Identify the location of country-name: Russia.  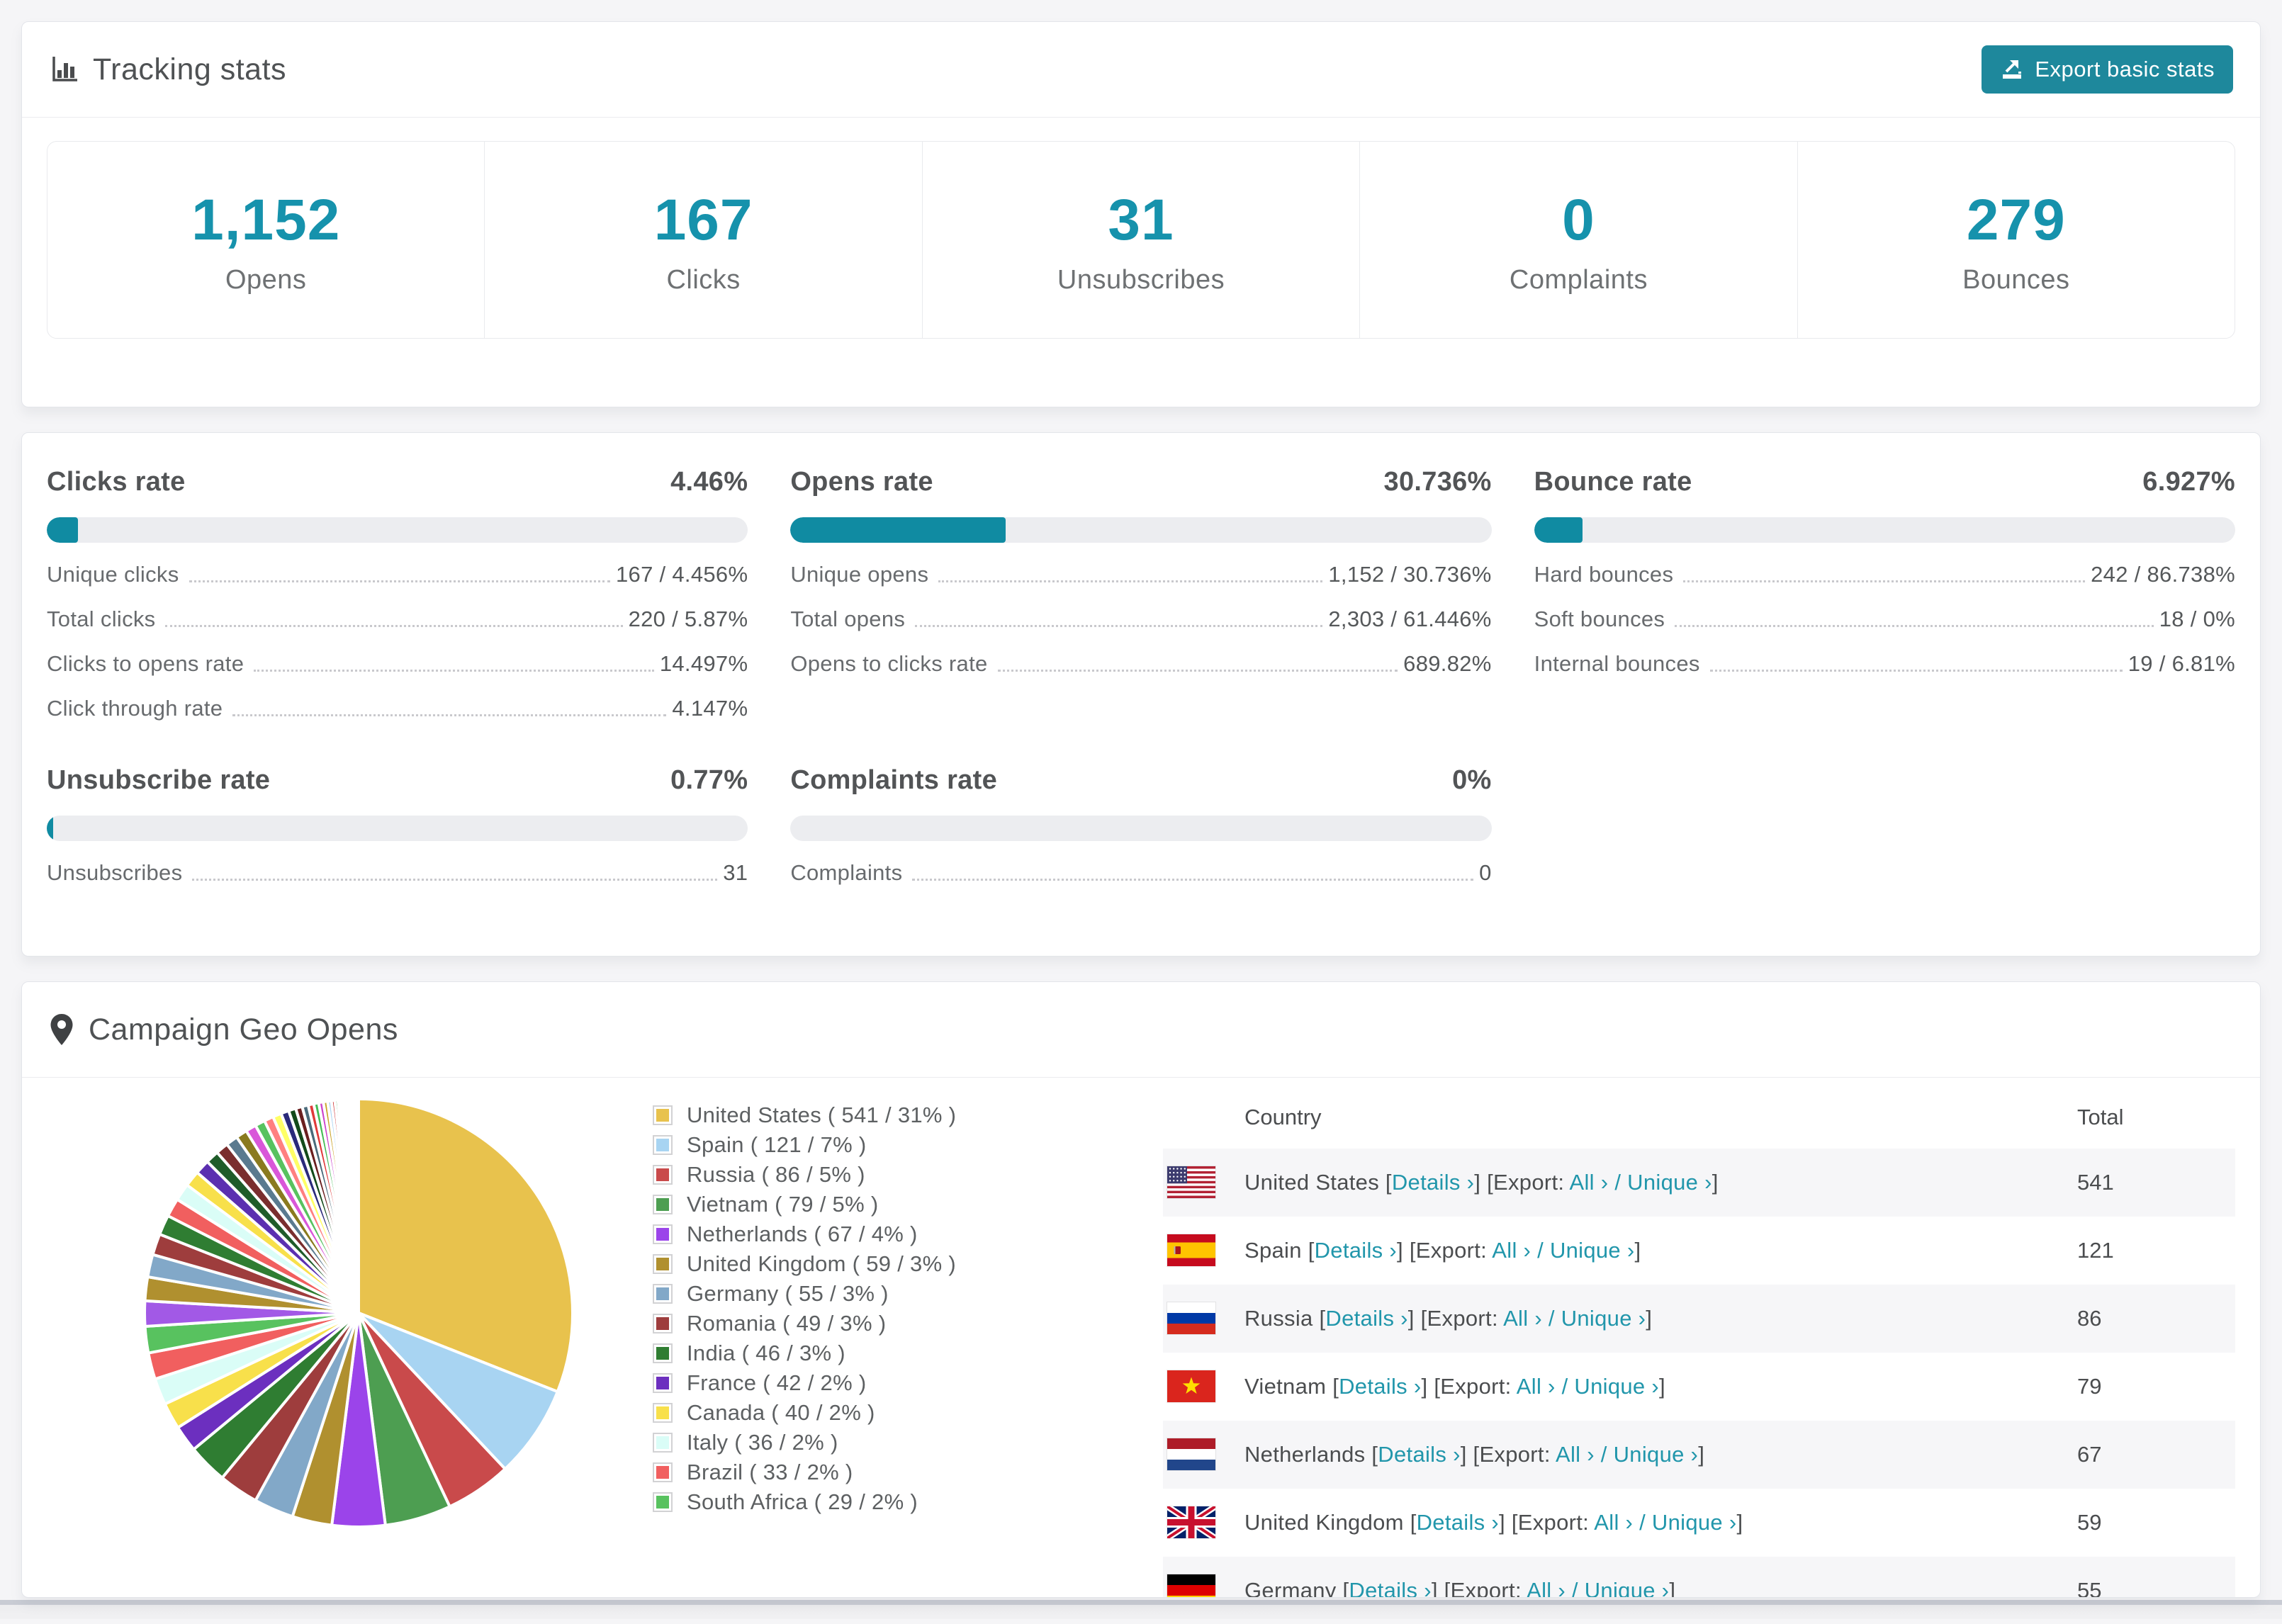
(1282, 1319).